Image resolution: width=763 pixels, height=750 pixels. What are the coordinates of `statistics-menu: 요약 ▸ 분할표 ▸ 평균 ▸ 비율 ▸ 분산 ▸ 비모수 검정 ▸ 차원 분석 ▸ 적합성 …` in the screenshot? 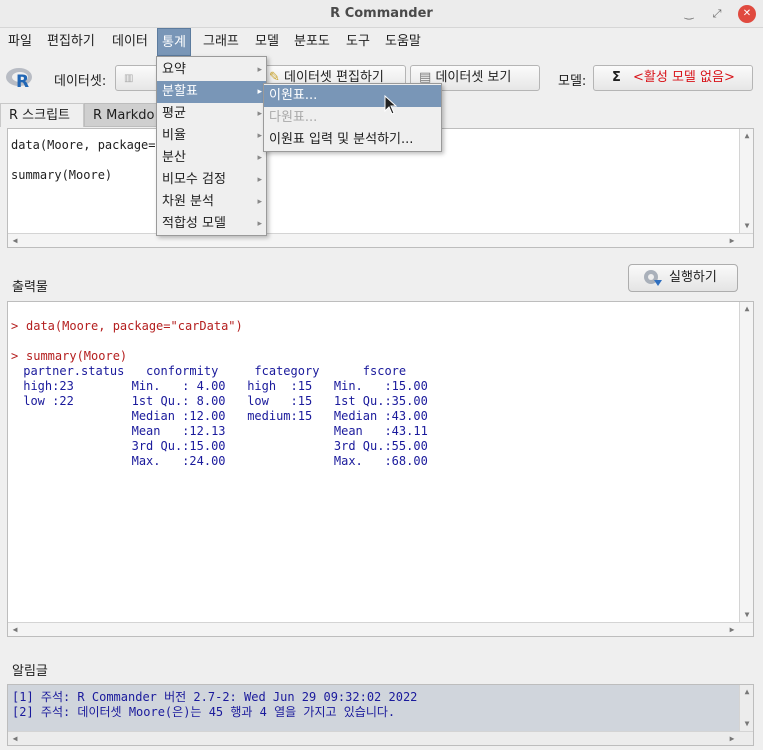 It's located at (211, 146).